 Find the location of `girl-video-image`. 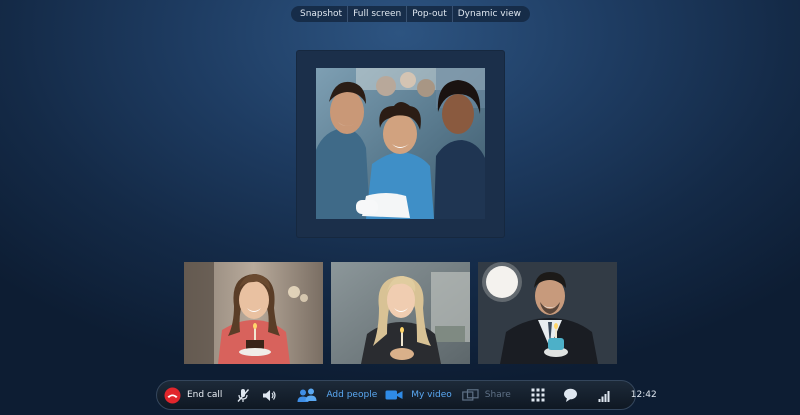

girl-video-image is located at coordinates (253, 313).